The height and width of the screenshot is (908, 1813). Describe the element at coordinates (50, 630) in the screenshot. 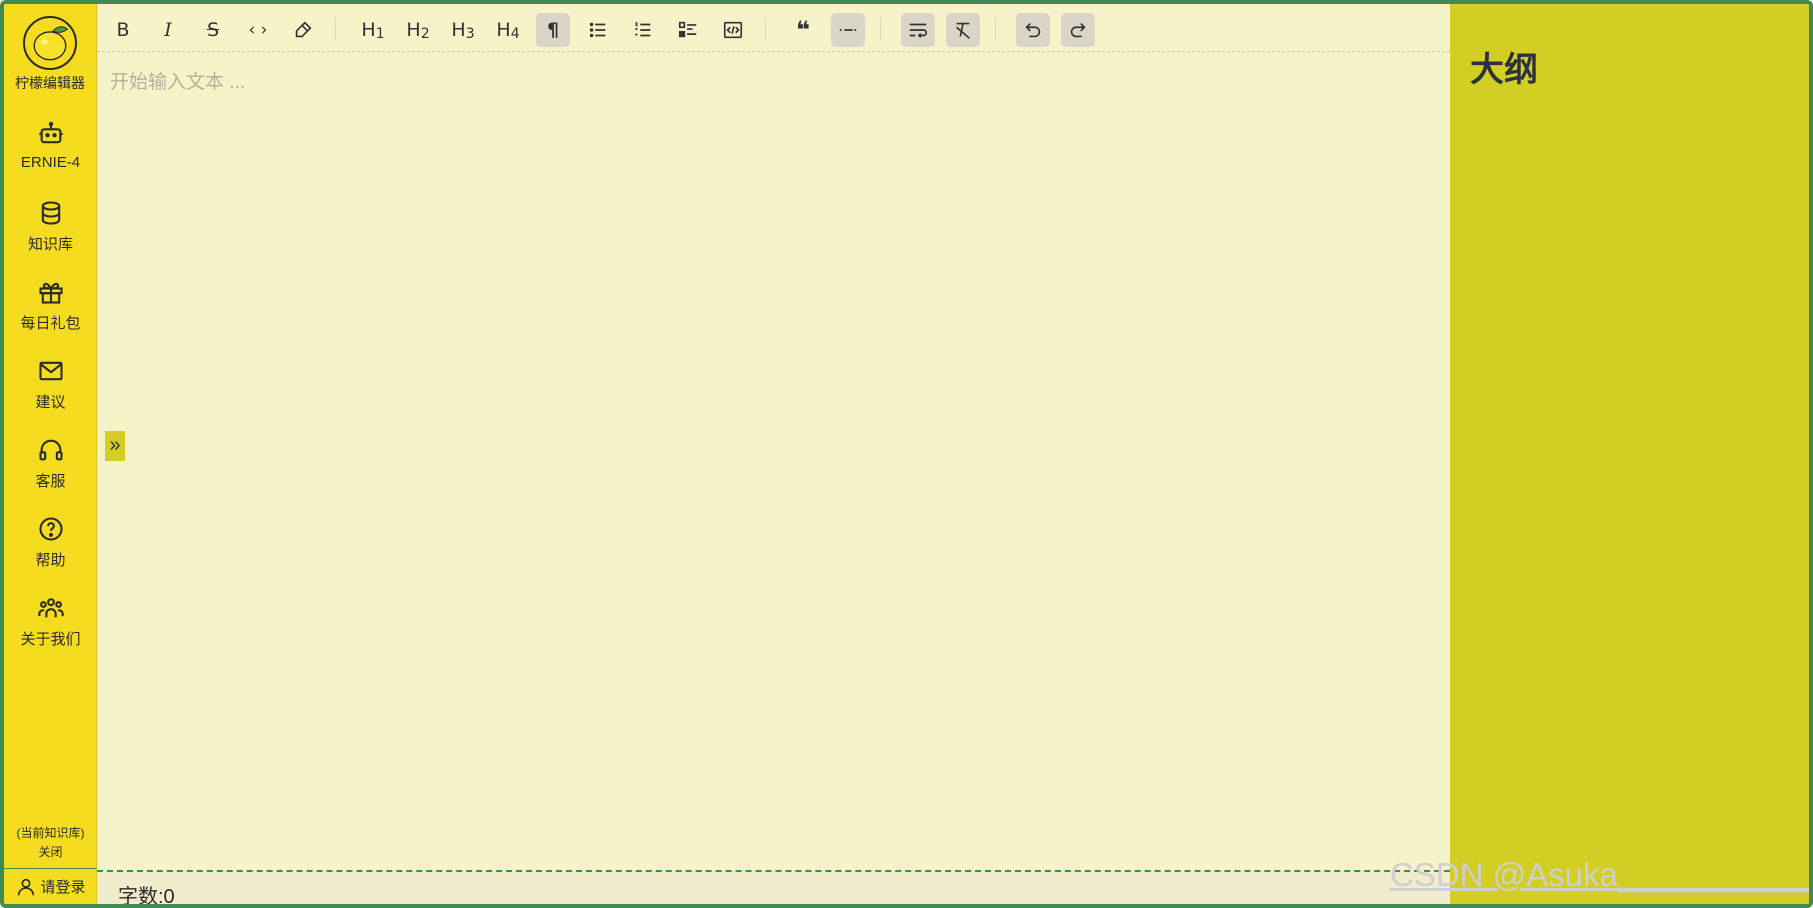

I see `sidebar-item-about-us: 关于我们` at that location.